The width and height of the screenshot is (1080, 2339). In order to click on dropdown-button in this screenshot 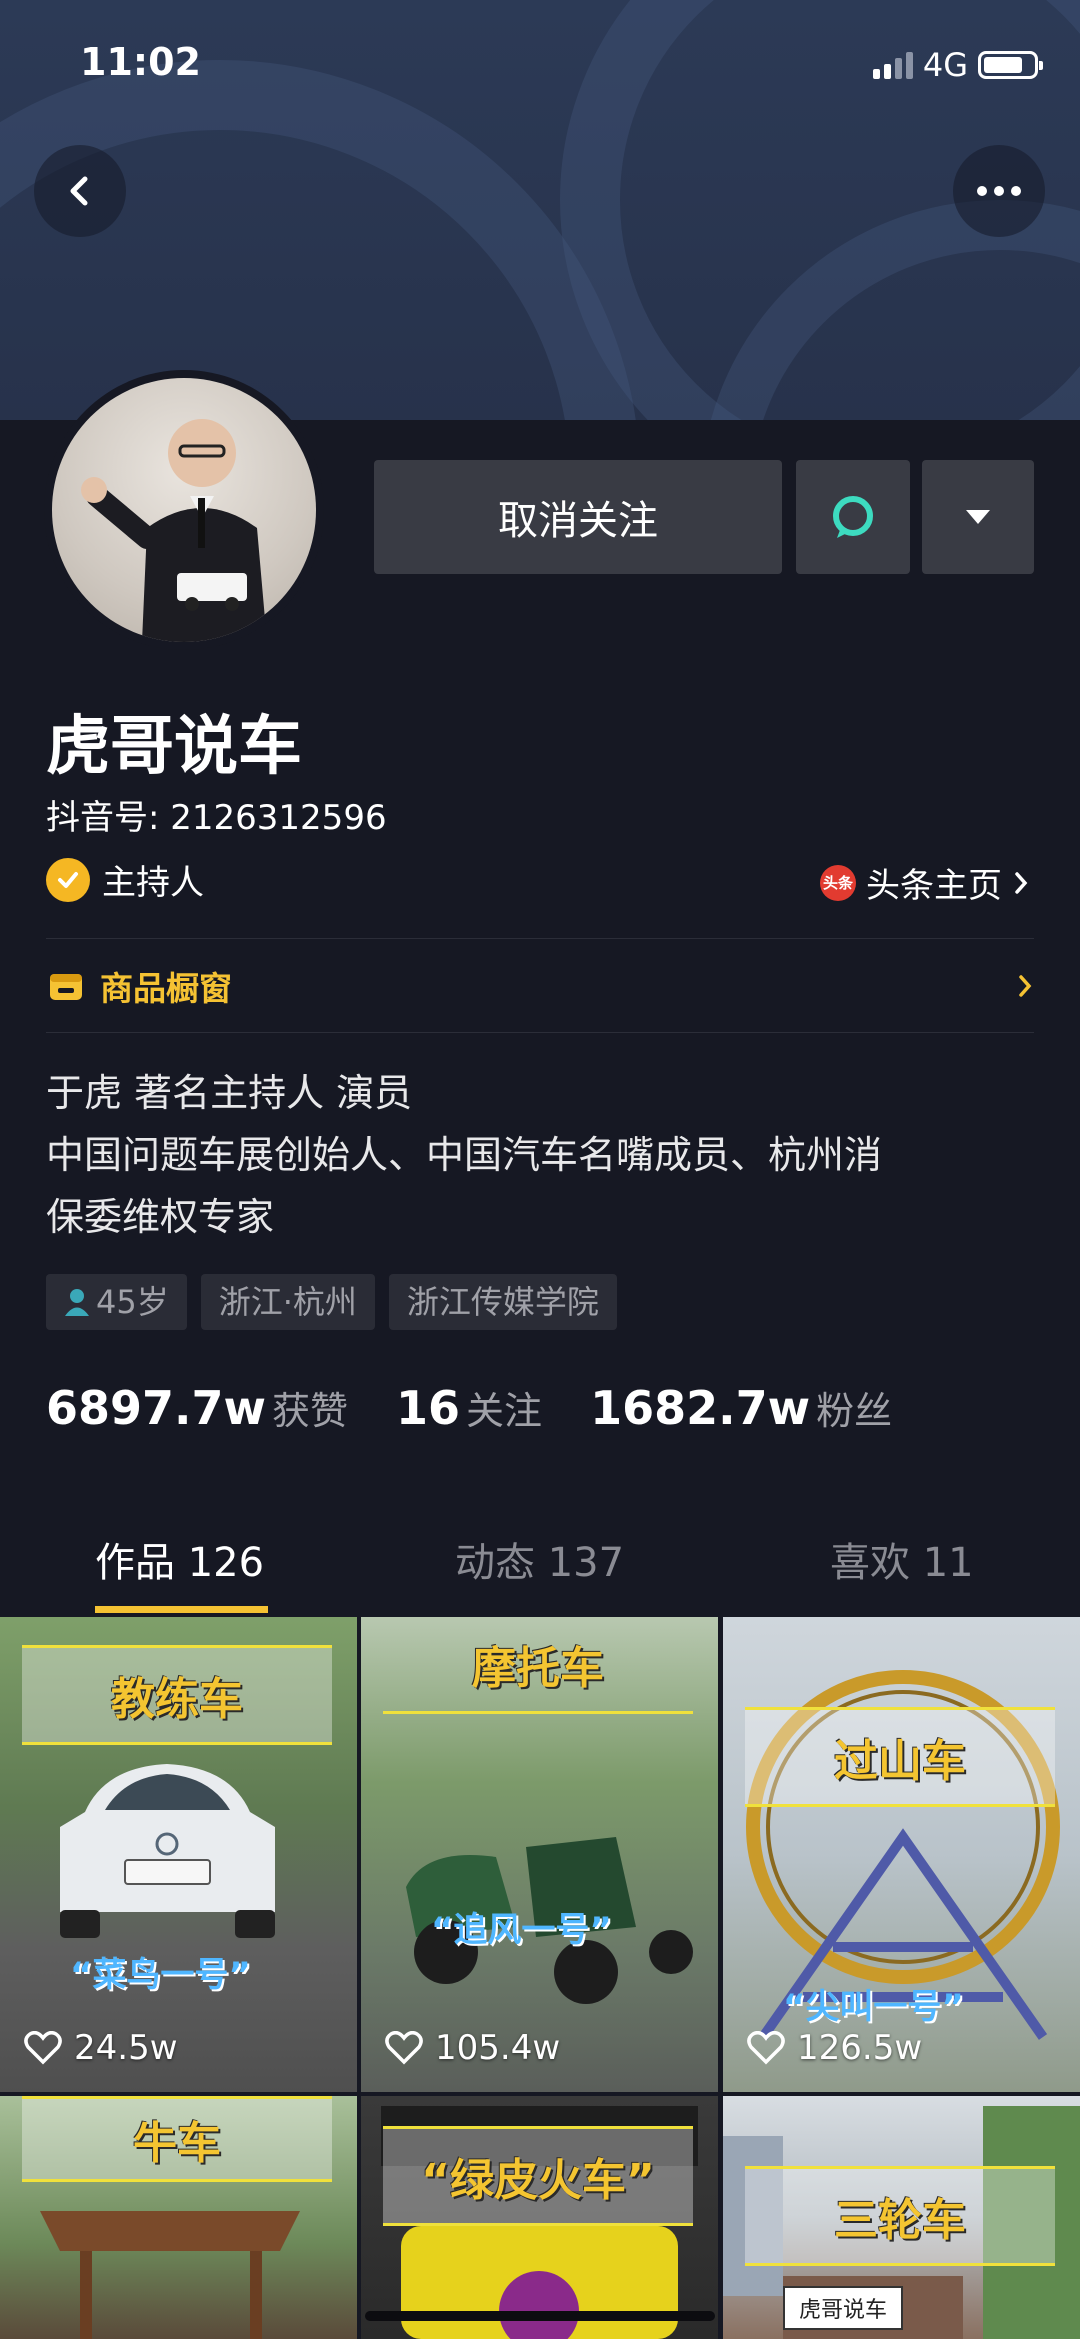, I will do `click(978, 517)`.